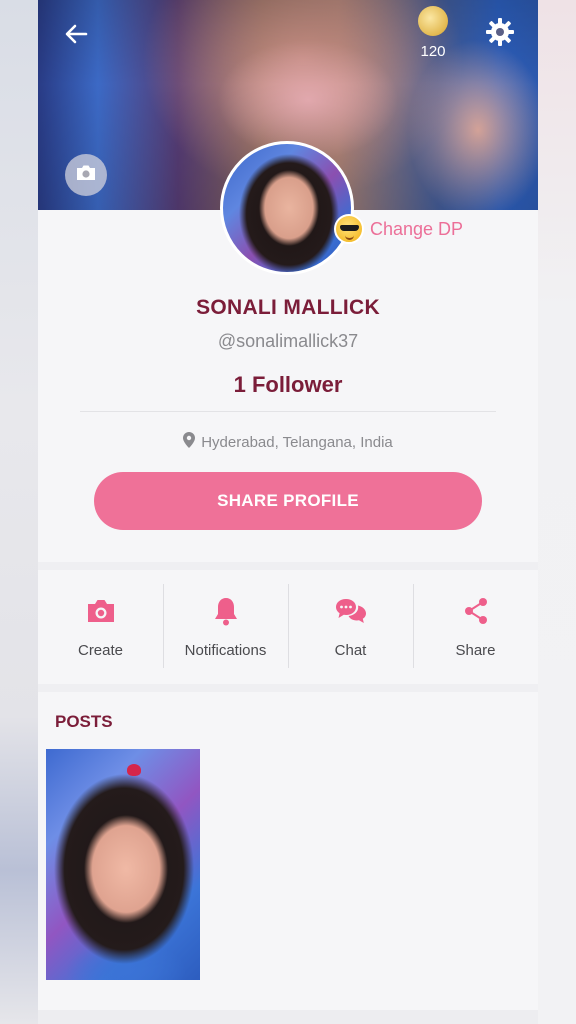 The height and width of the screenshot is (1024, 576). Describe the element at coordinates (287, 208) in the screenshot. I see `profile-avatar` at that location.